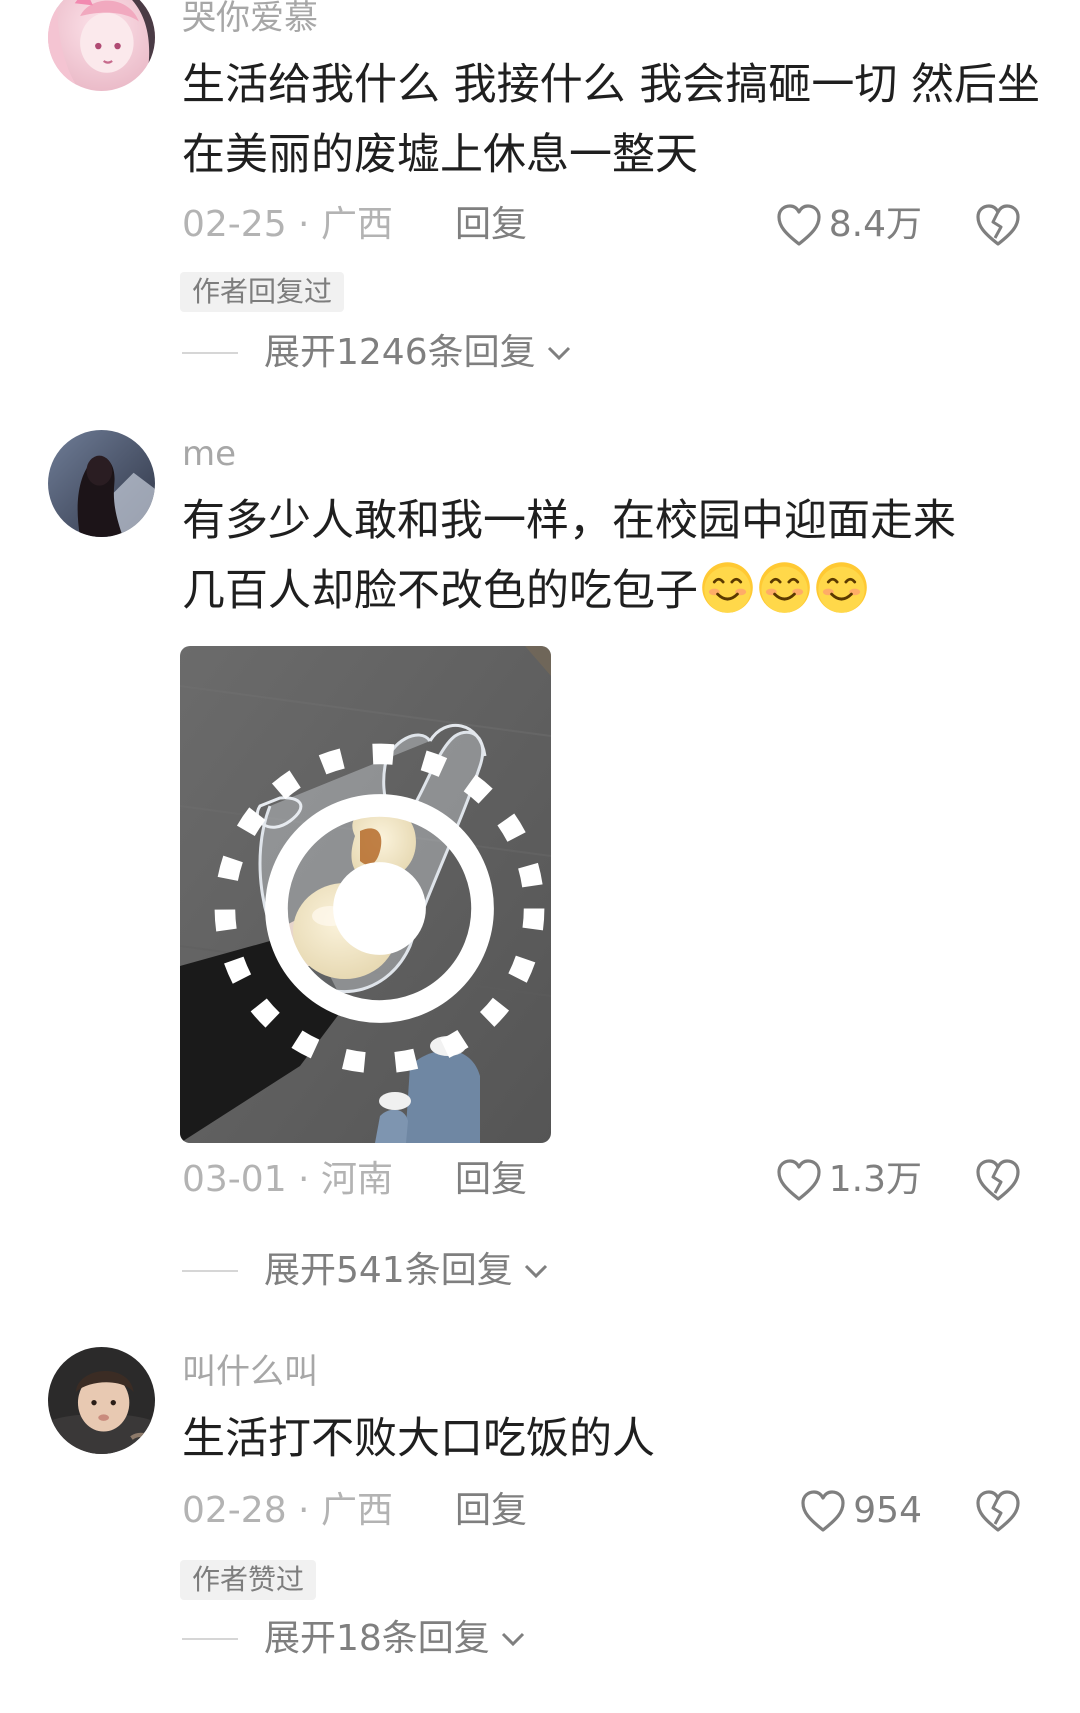 The height and width of the screenshot is (1713, 1080). What do you see at coordinates (287, 1510) in the screenshot?
I see `date-location: 02-28 · 广西` at bounding box center [287, 1510].